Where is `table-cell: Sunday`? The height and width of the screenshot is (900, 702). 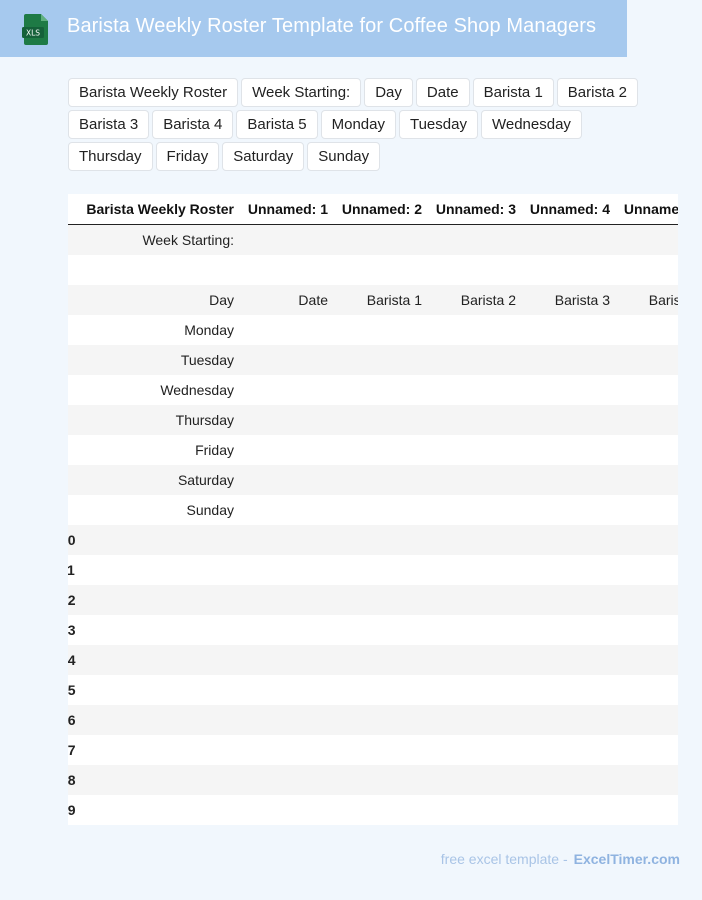
table-cell: Sunday is located at coordinates (154, 510).